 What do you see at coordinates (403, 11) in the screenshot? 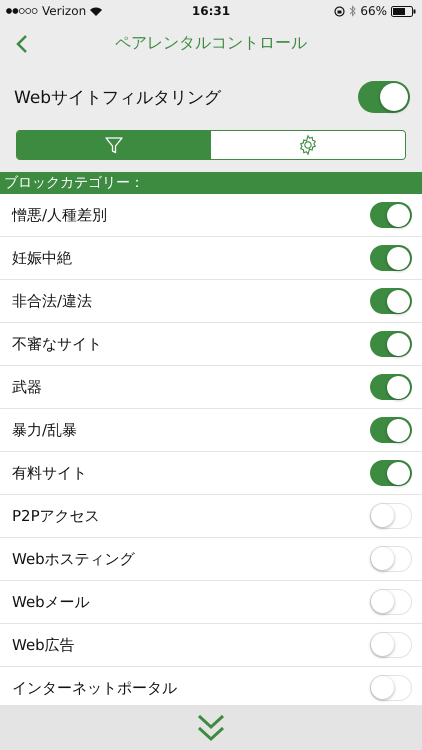
I see `battery-icon` at bounding box center [403, 11].